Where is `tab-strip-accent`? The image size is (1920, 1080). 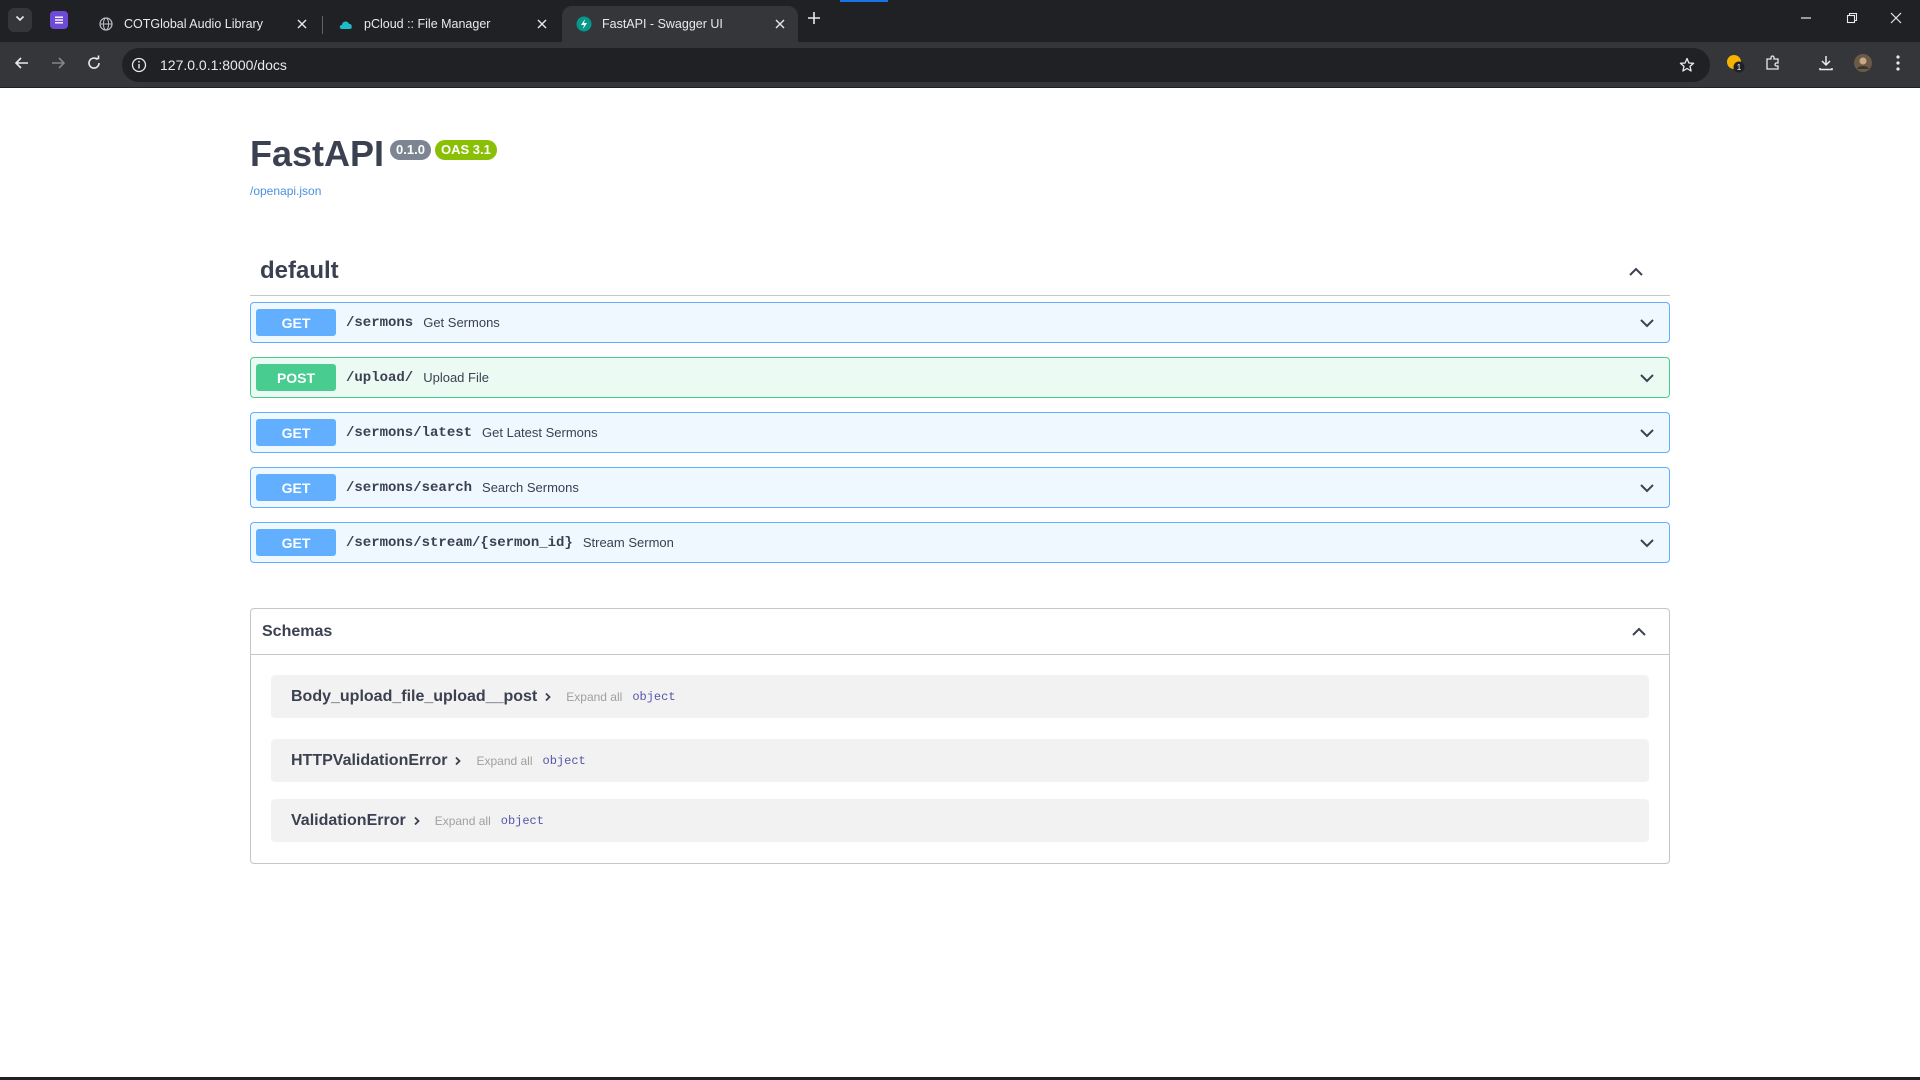 tab-strip-accent is located at coordinates (864, 1).